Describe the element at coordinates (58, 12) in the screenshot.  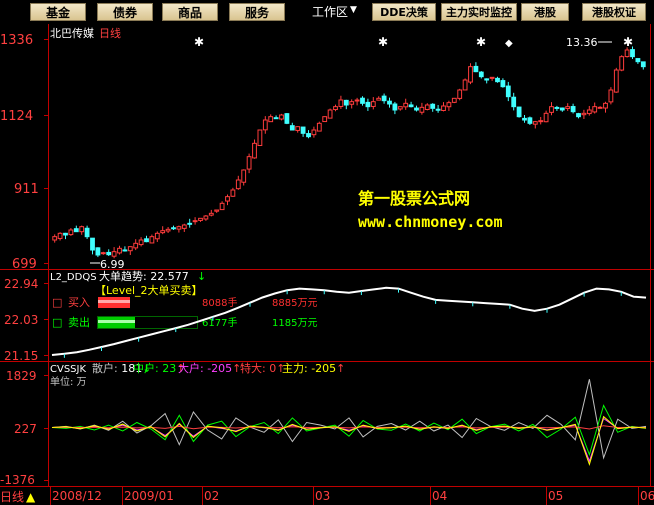
I see `toolbar-button-0: 基金` at that location.